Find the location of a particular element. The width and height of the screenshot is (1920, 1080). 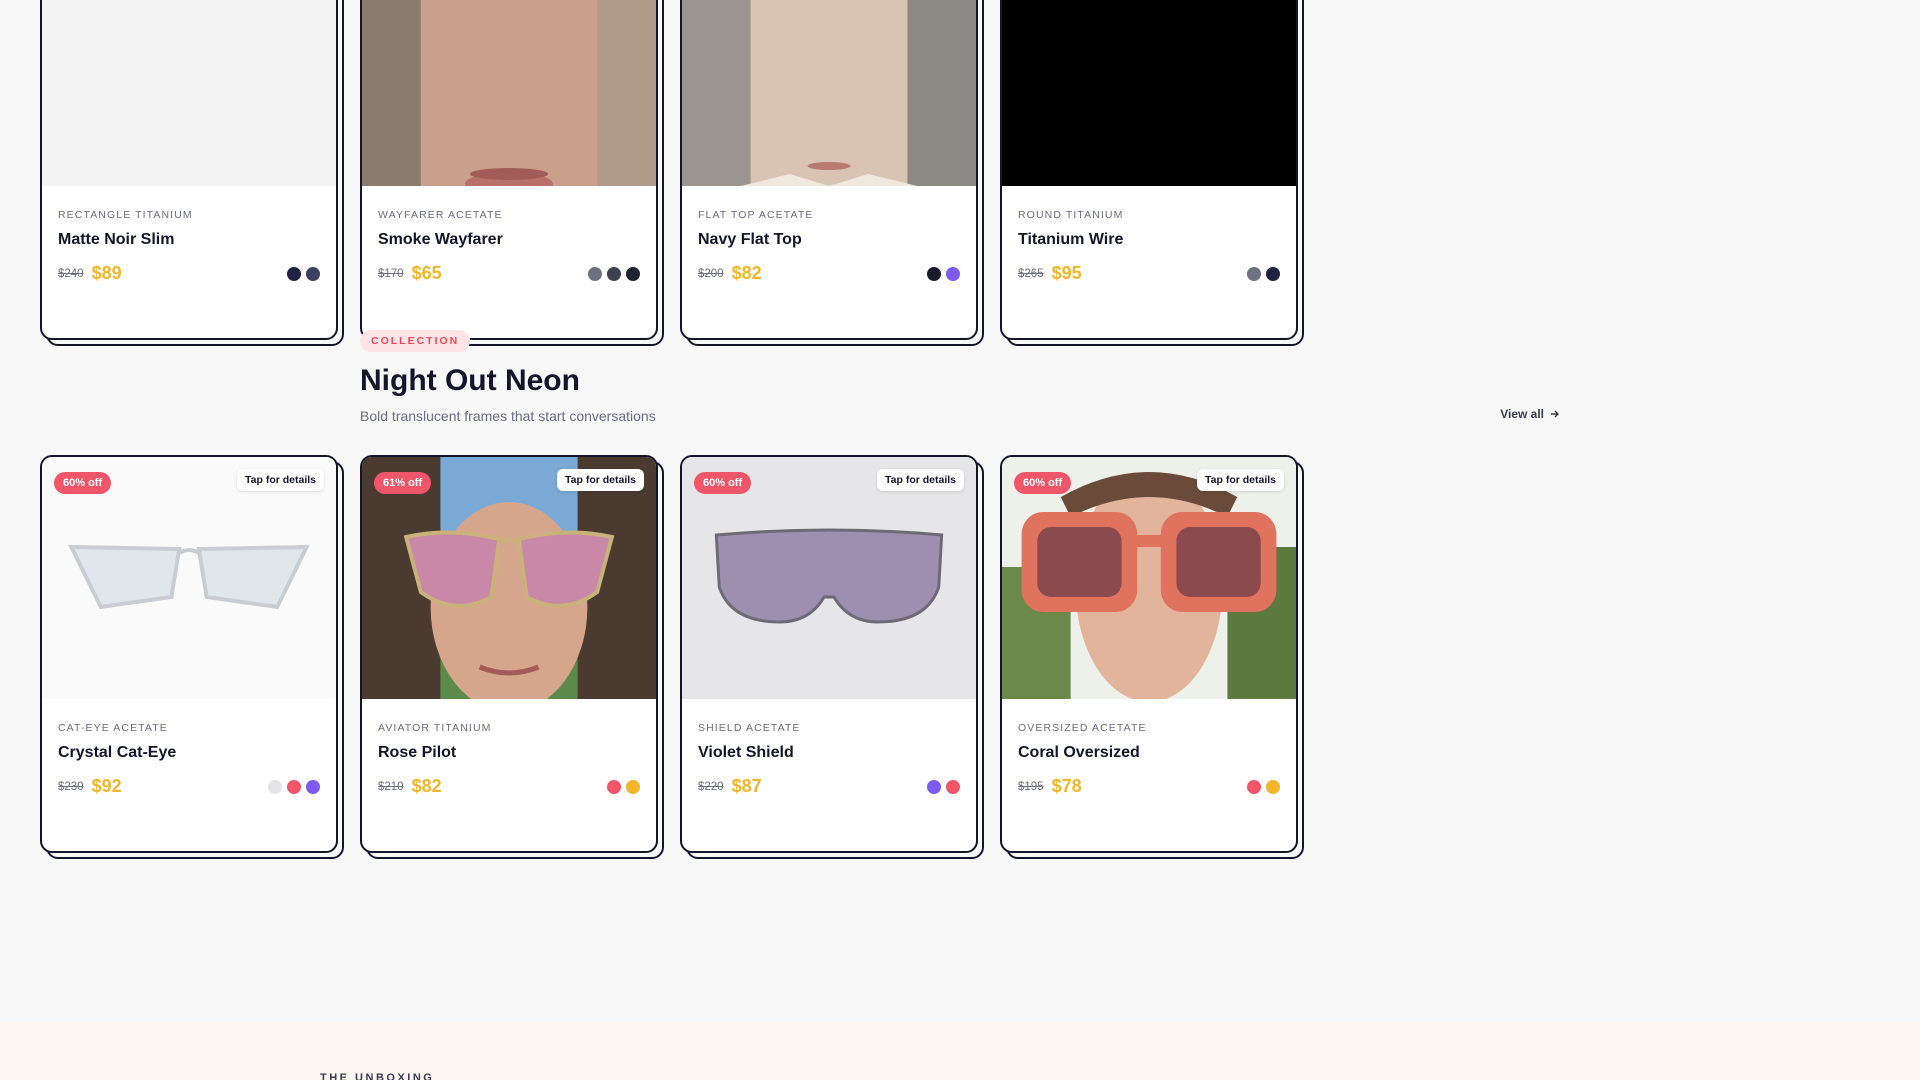

sale-price: $89 is located at coordinates (106, 273).